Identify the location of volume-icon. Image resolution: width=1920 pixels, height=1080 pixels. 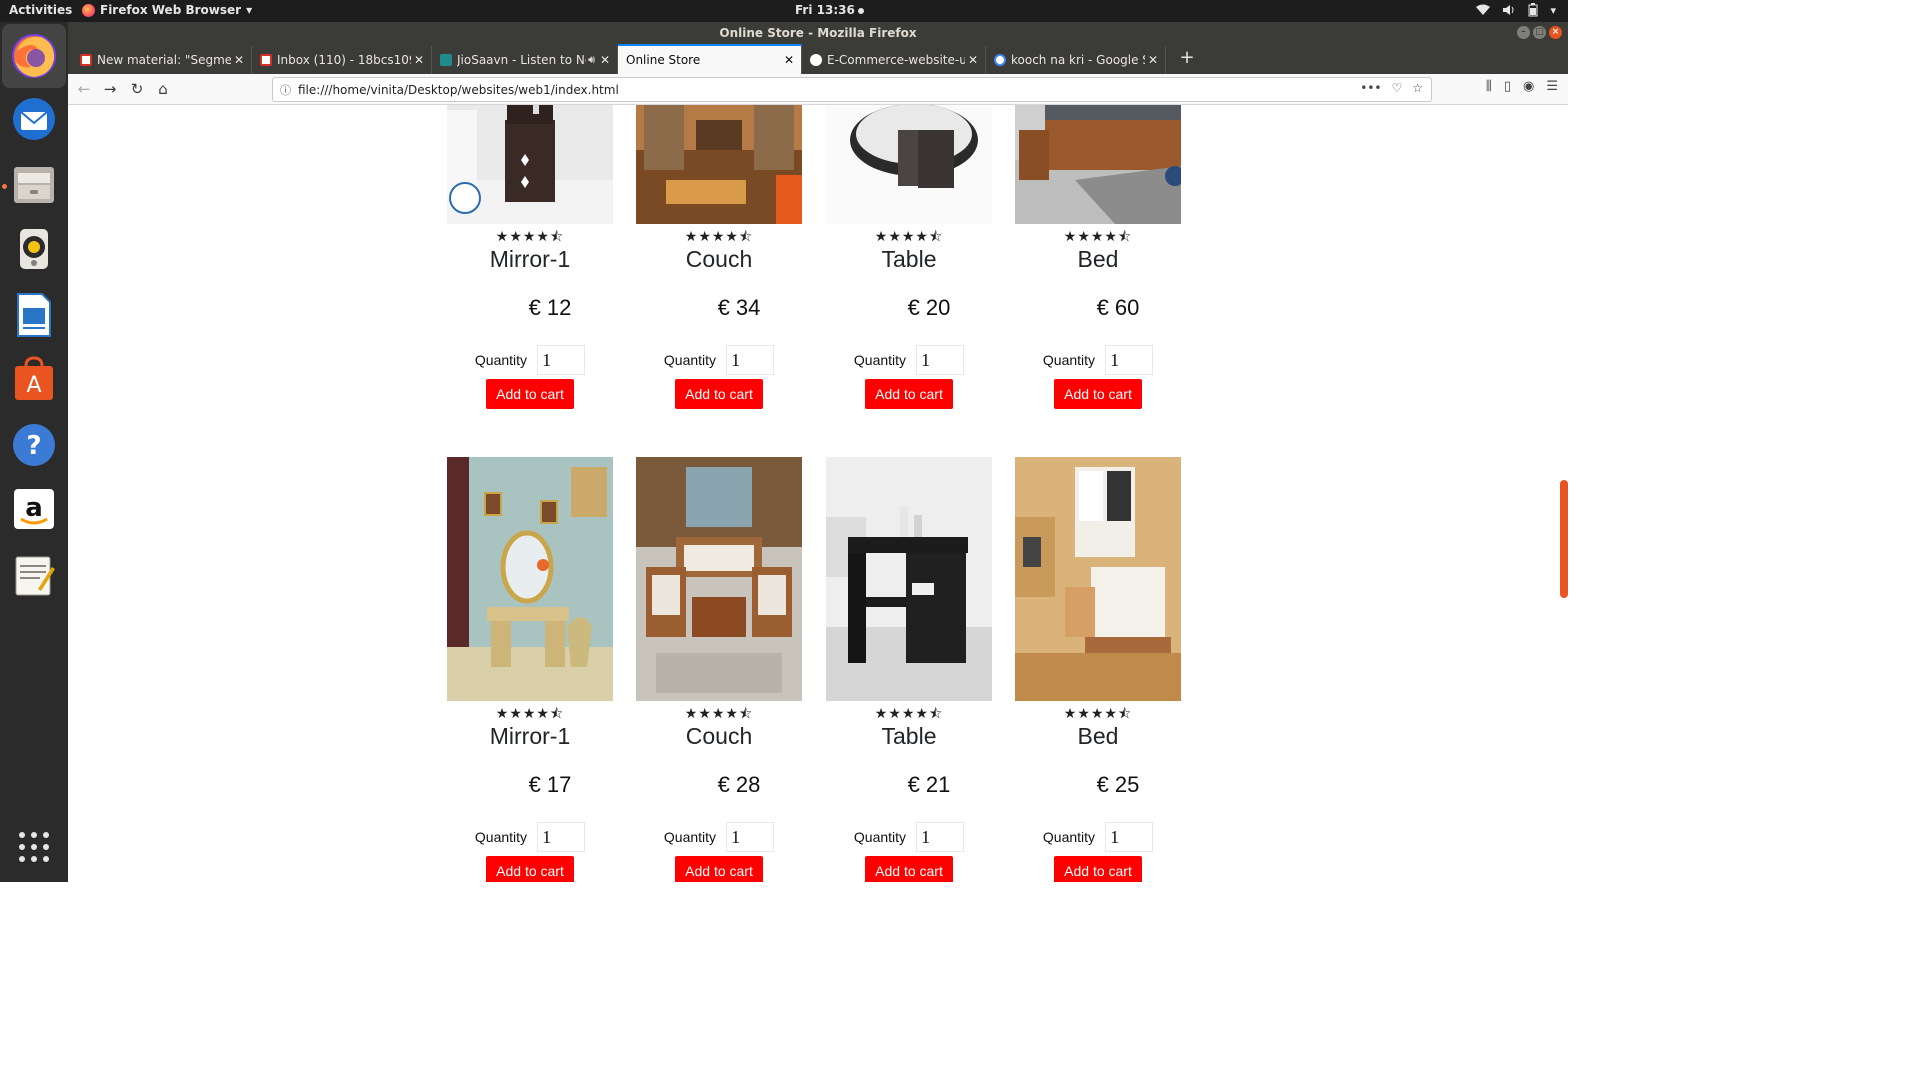
(1508, 10).